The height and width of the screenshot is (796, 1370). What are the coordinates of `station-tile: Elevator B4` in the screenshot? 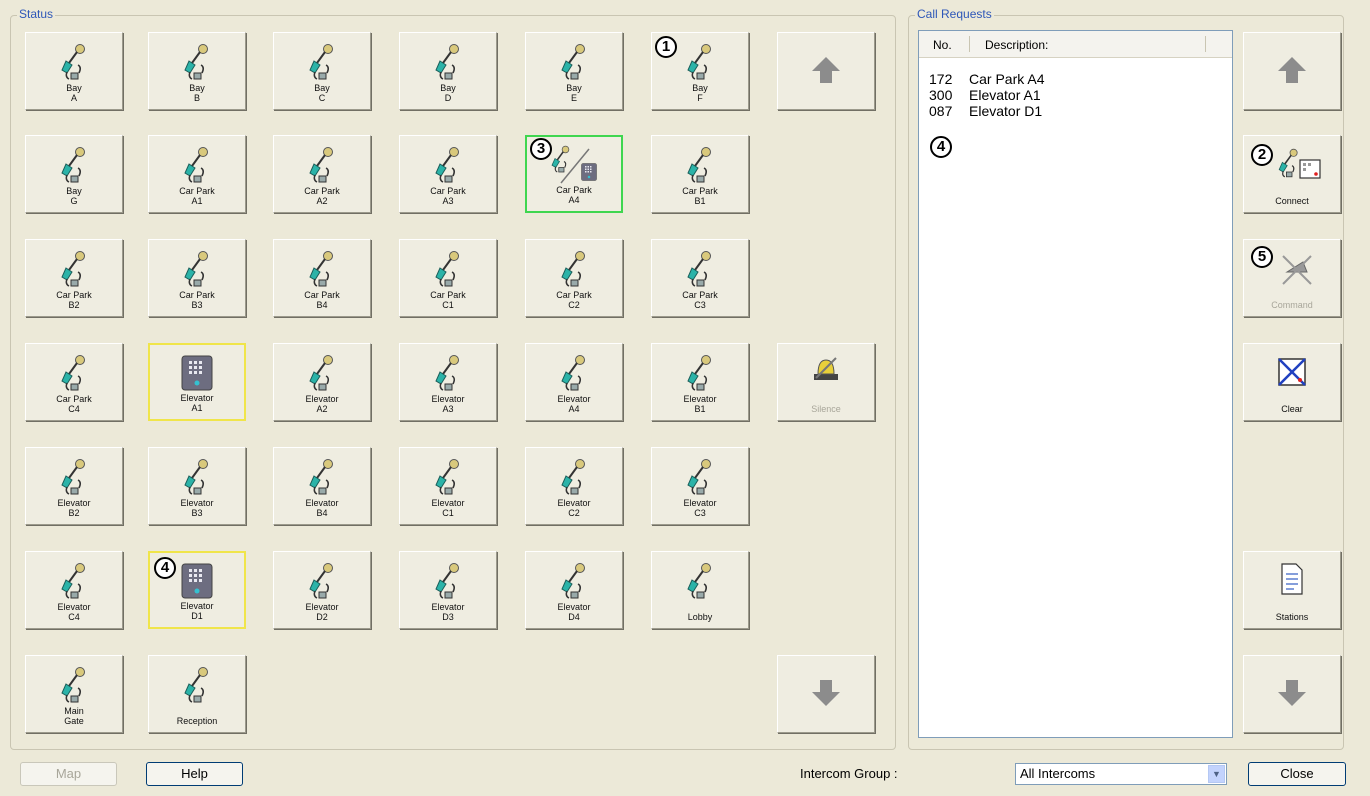 It's located at (322, 486).